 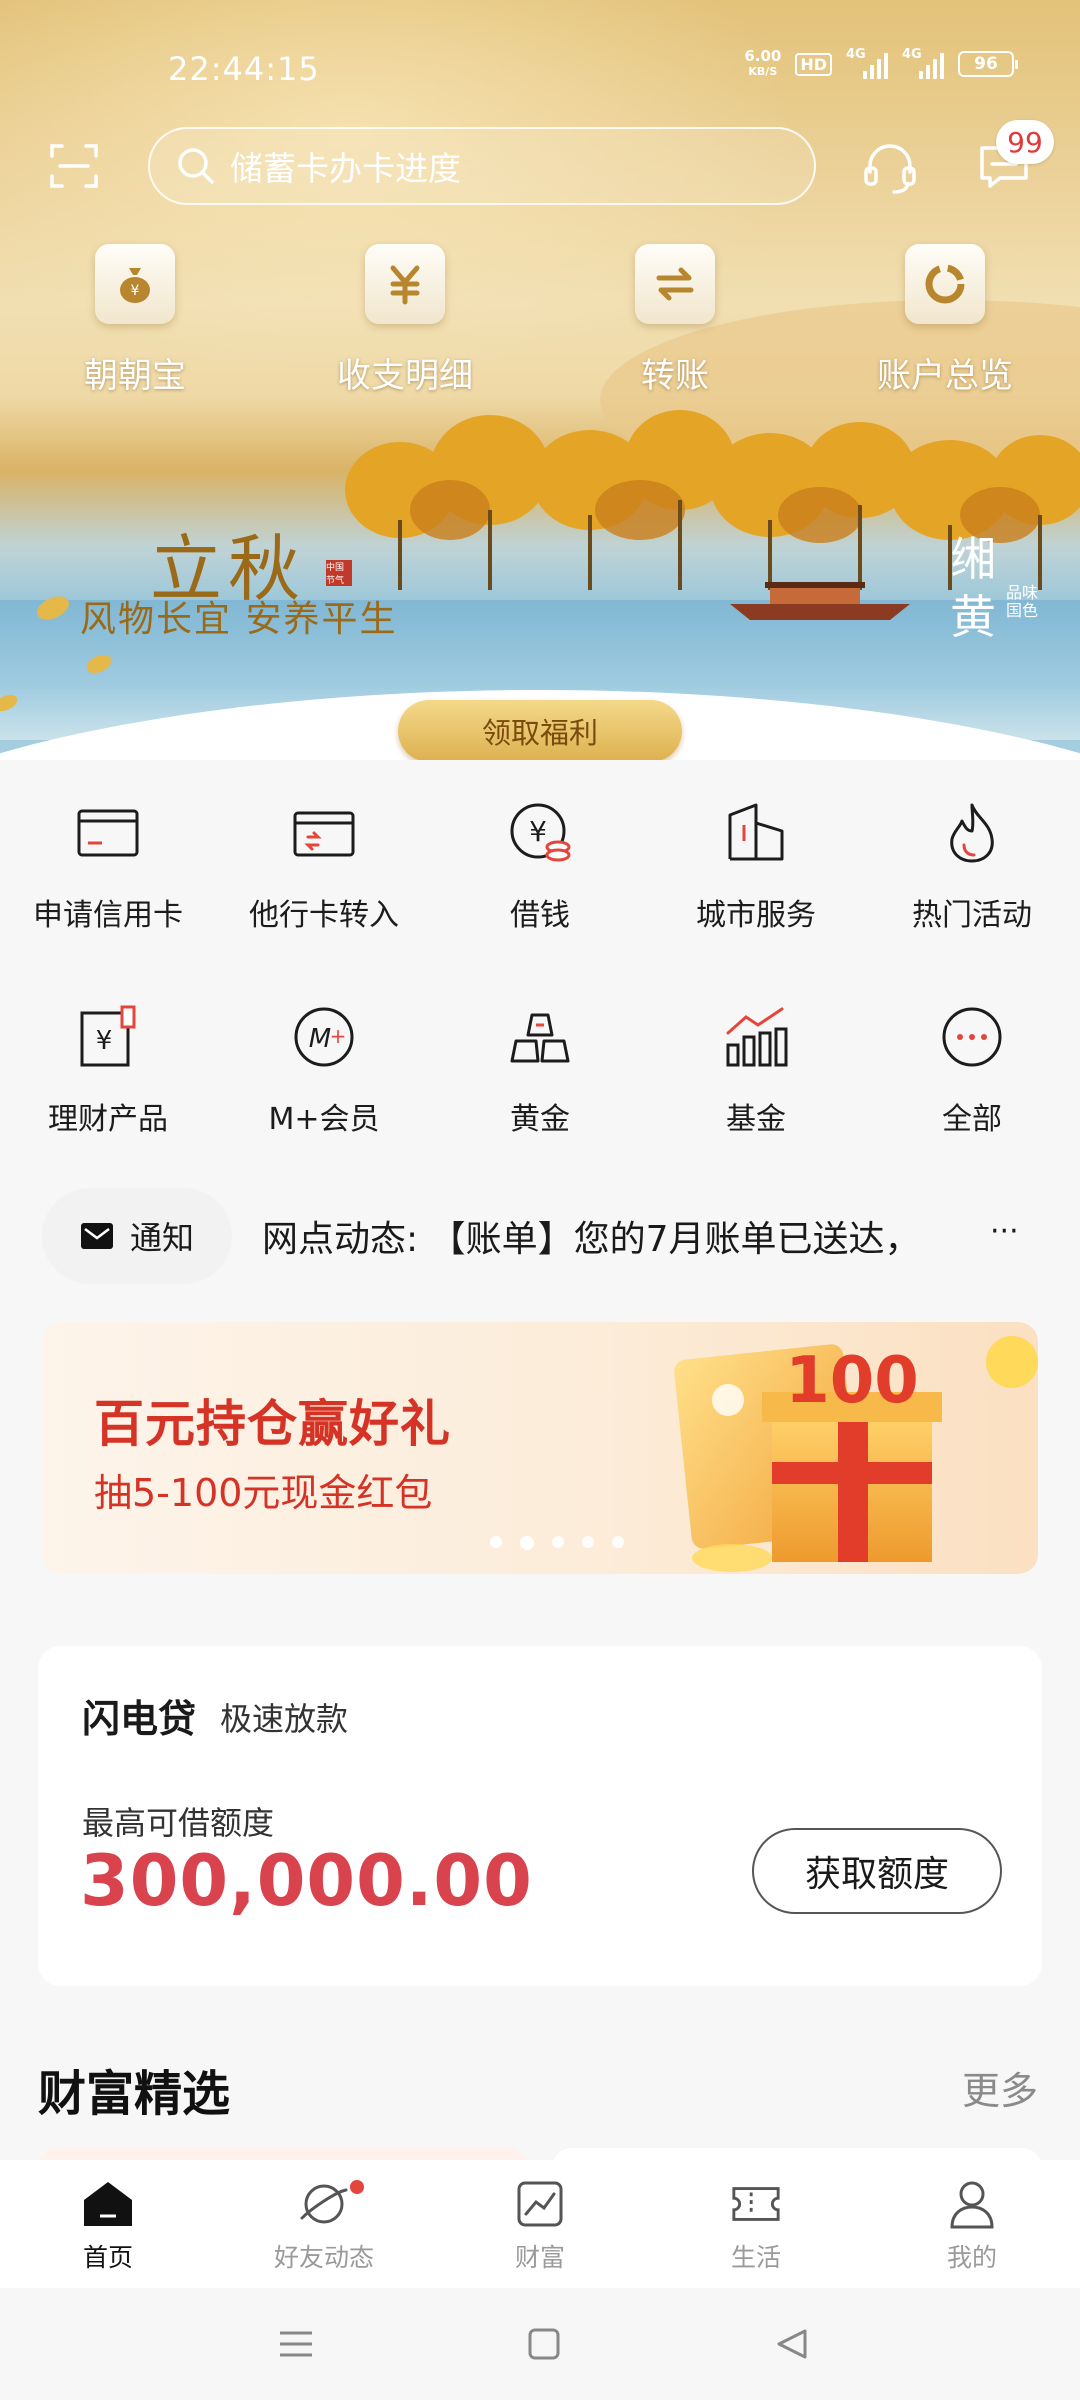 What do you see at coordinates (945, 376) in the screenshot?
I see `quick-action-label: 账户总览` at bounding box center [945, 376].